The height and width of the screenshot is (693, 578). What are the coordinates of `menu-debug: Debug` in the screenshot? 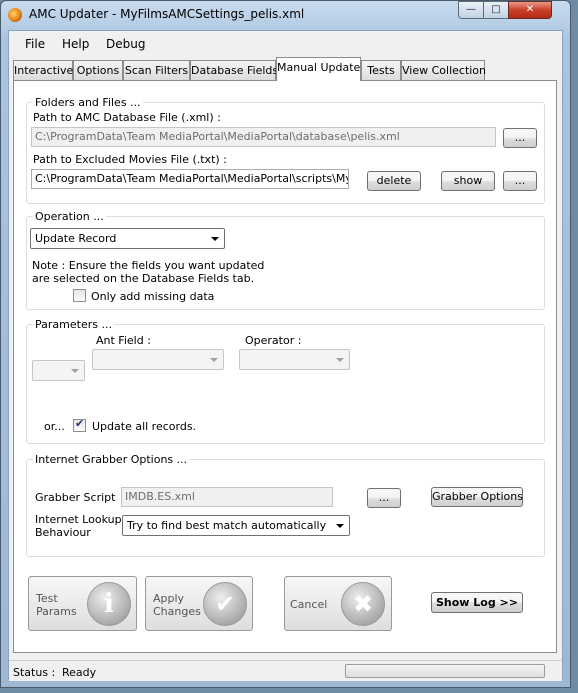 It's located at (125, 44).